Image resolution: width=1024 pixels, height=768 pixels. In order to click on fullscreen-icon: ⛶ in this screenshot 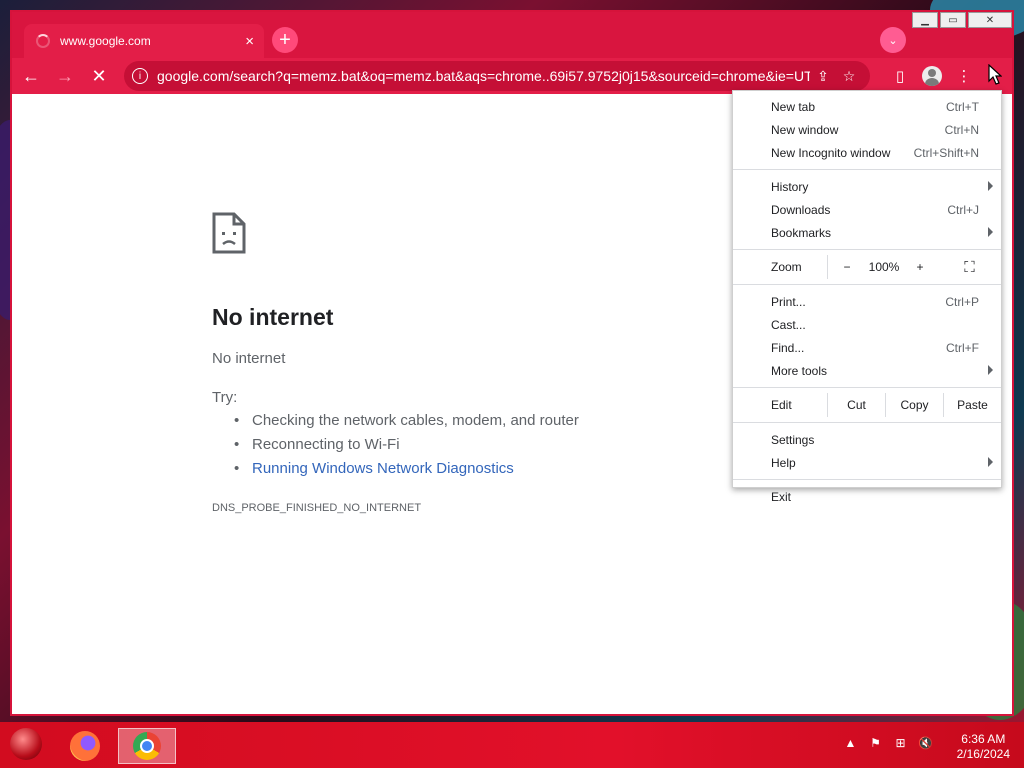, I will do `click(969, 267)`.